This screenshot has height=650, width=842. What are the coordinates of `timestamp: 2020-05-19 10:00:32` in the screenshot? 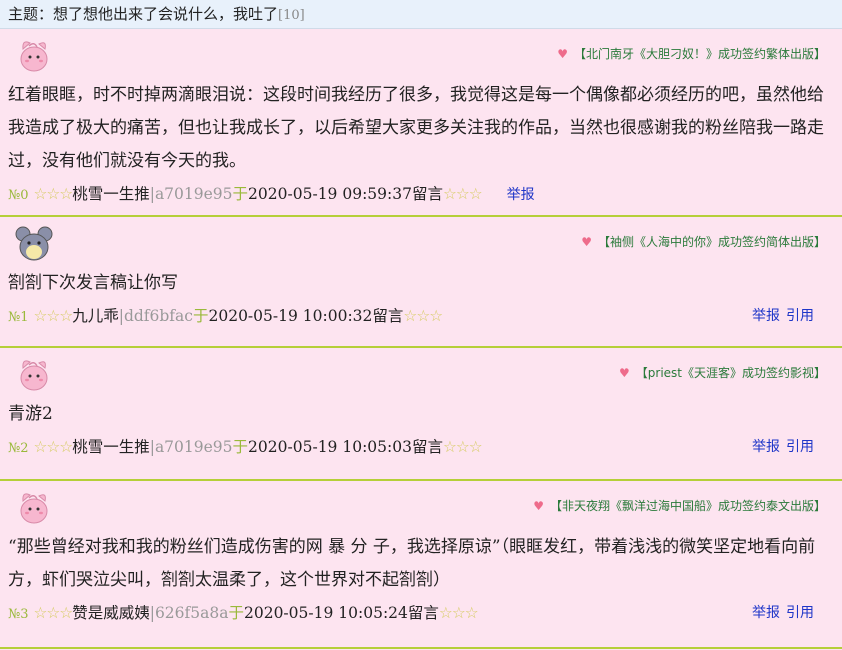 It's located at (290, 316).